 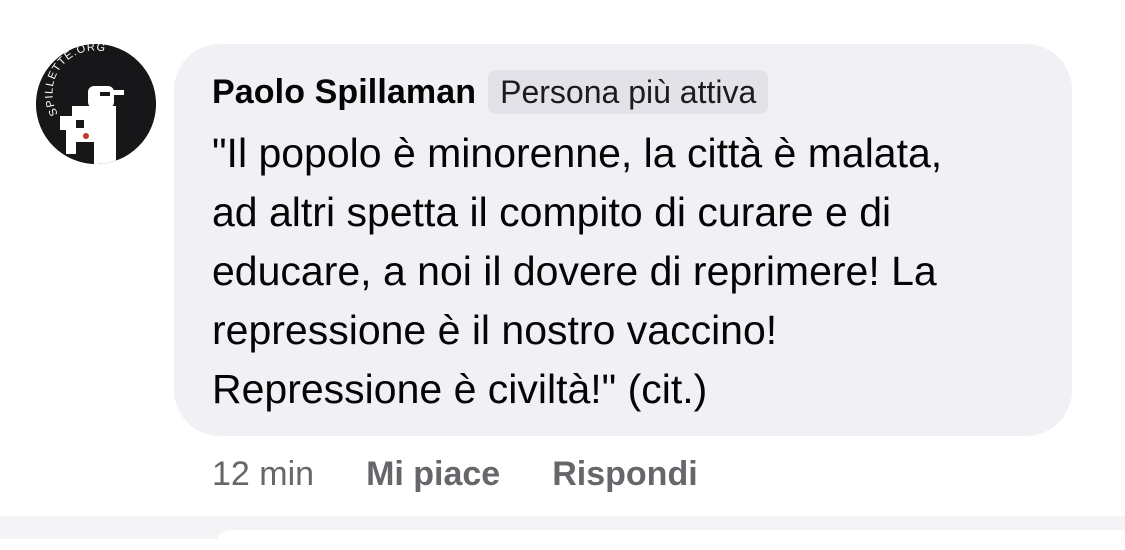 I want to click on comment-header: Paolo Spillaman Persona più attiva, so click(x=623, y=92).